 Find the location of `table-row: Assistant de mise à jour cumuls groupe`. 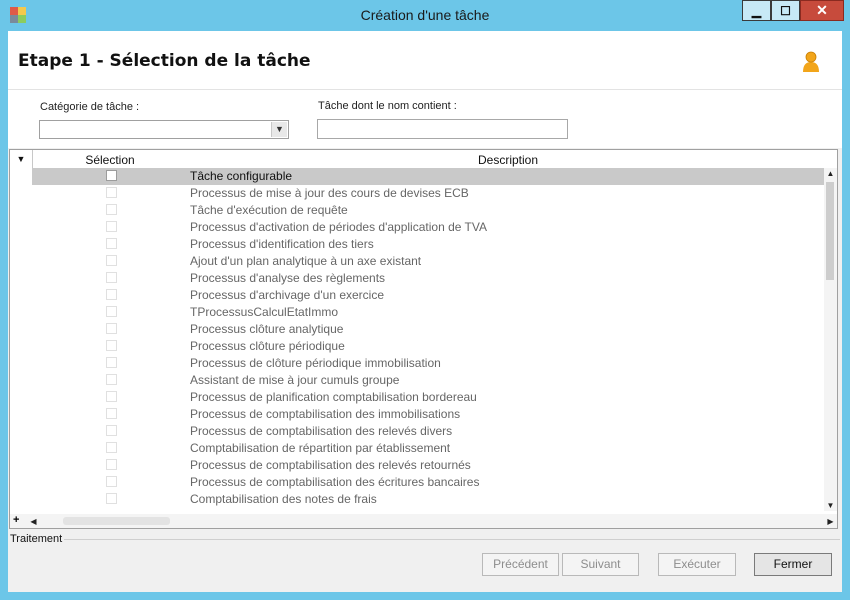

table-row: Assistant de mise à jour cumuls groupe is located at coordinates (428, 380).